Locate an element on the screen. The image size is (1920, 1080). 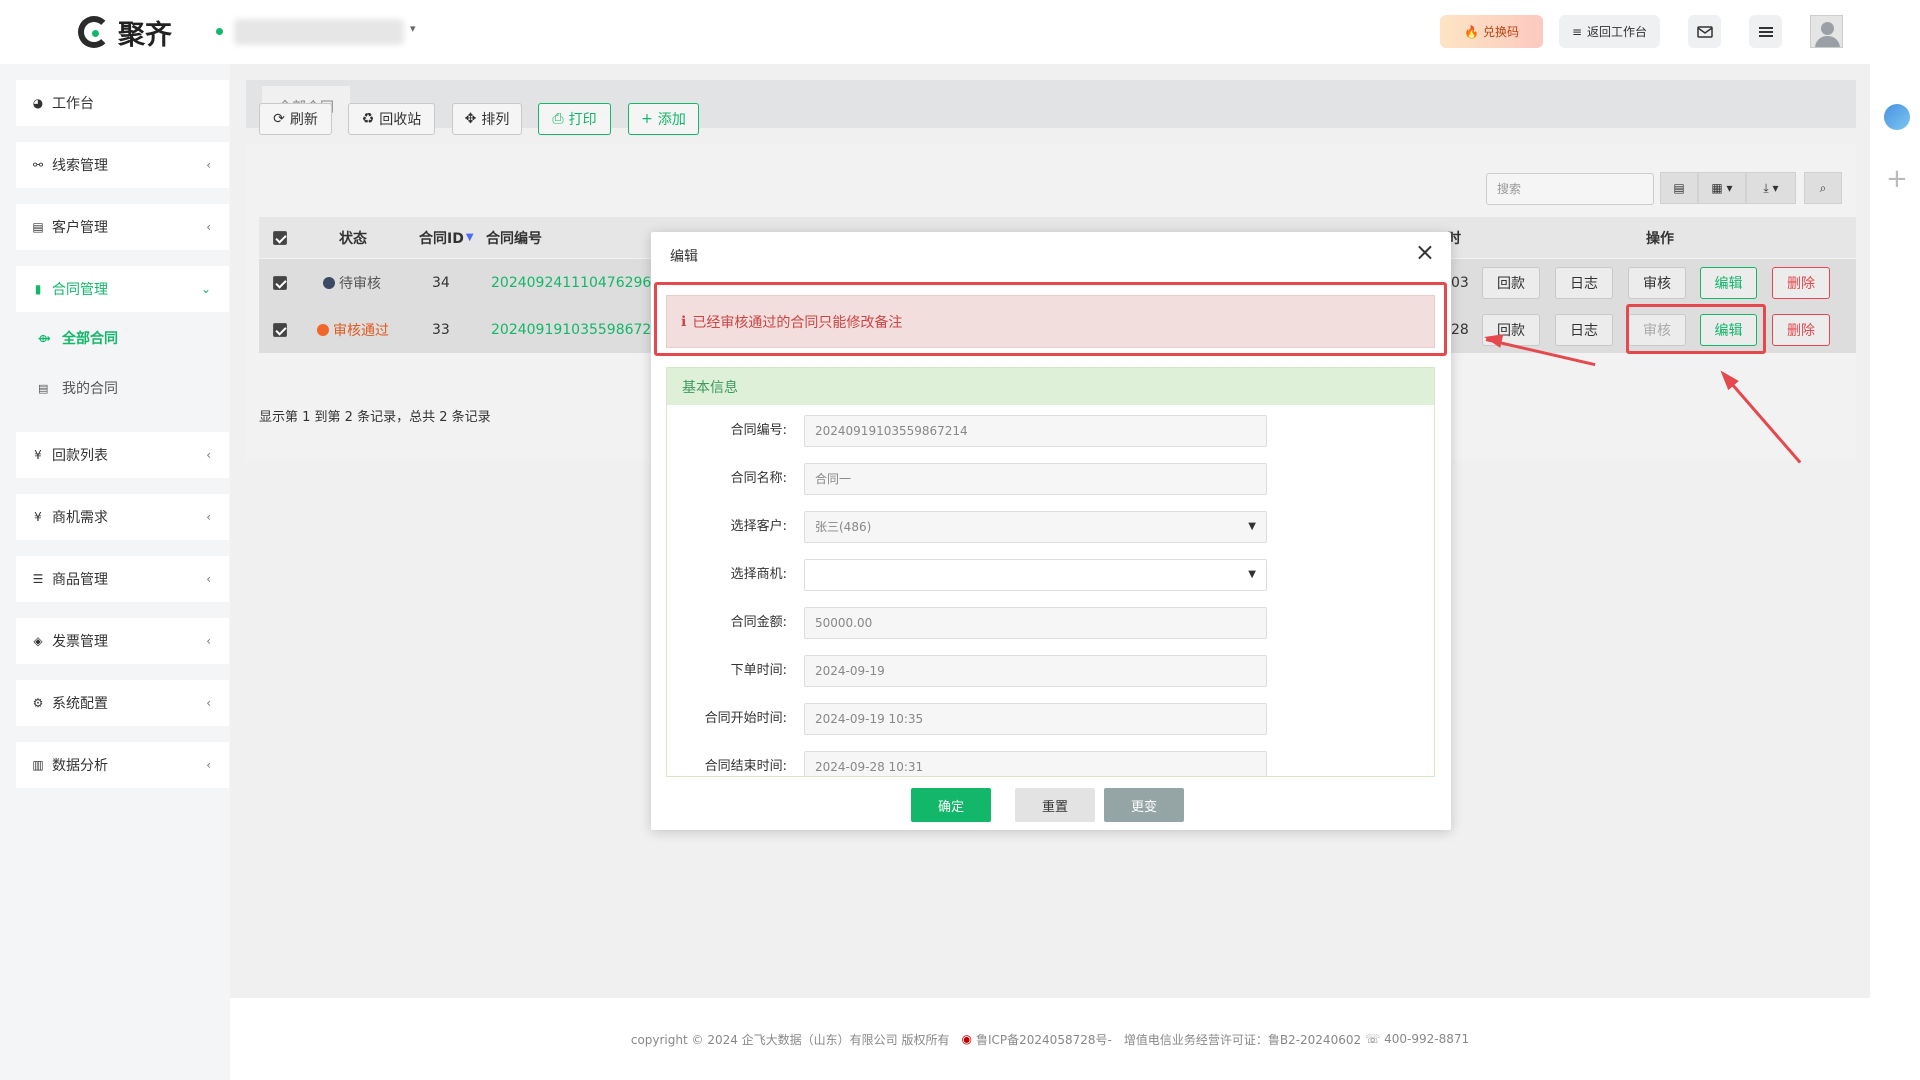
move-icon: ✥ is located at coordinates (470, 119).